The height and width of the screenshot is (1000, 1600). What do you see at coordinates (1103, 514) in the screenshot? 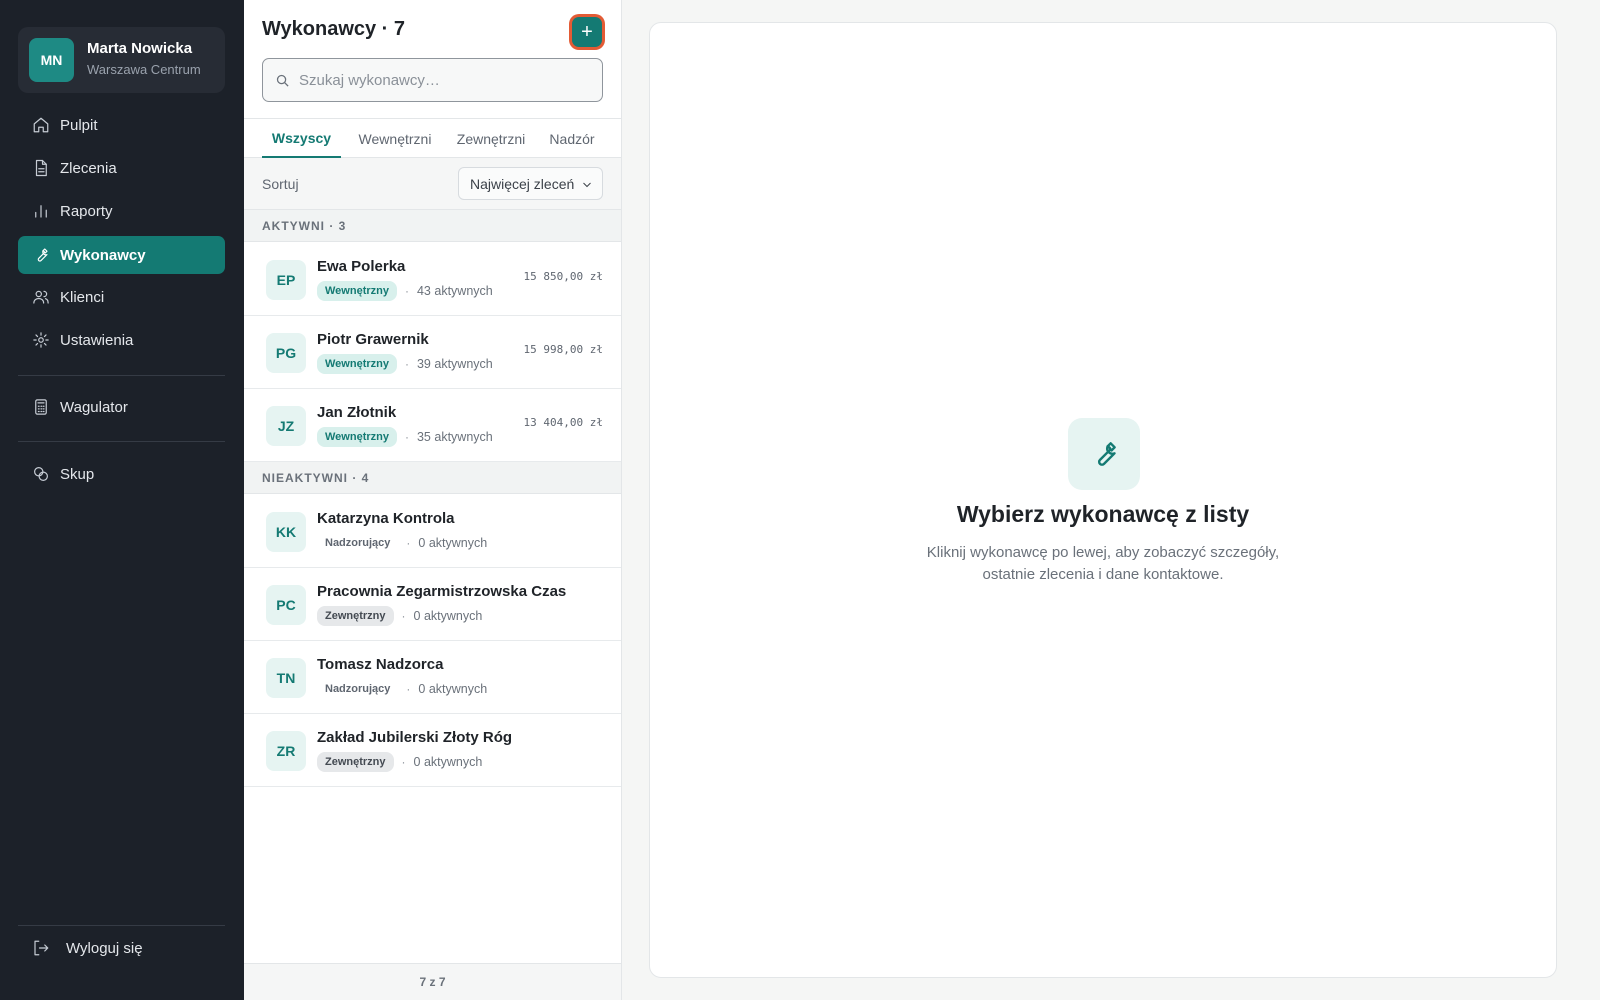
I see `empty-state-title: Wybierz wykonawcę z listy` at bounding box center [1103, 514].